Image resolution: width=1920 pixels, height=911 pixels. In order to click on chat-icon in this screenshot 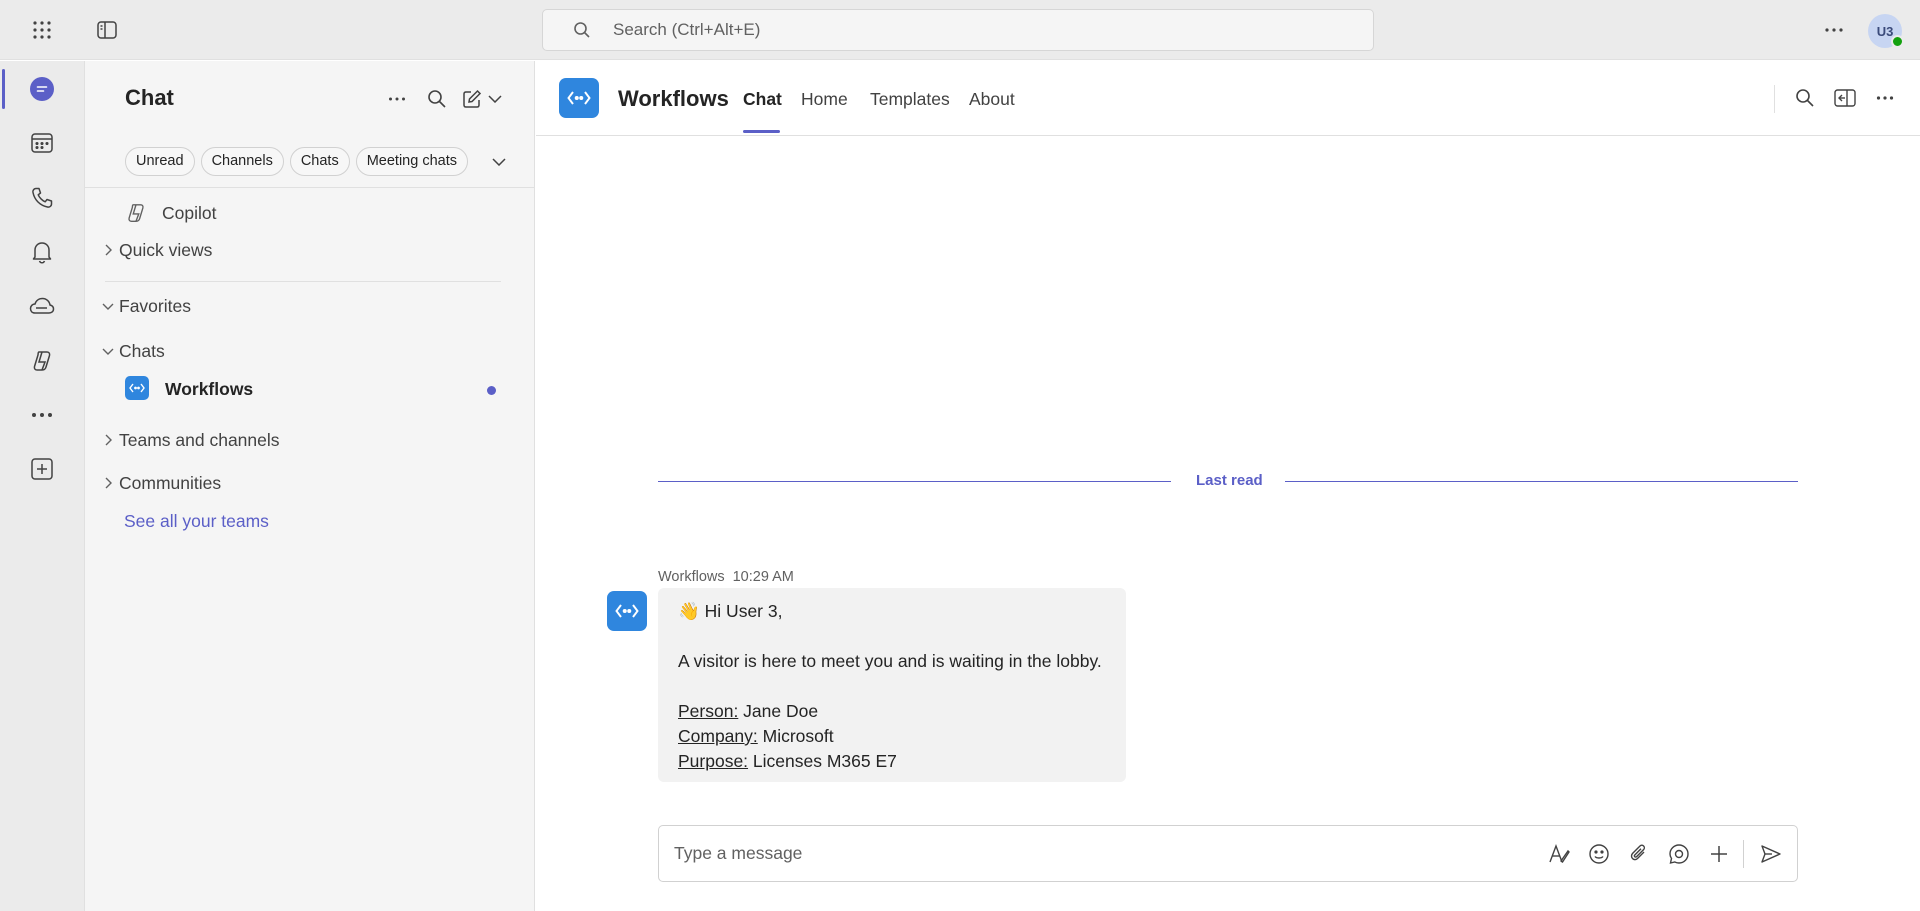, I will do `click(42, 89)`.